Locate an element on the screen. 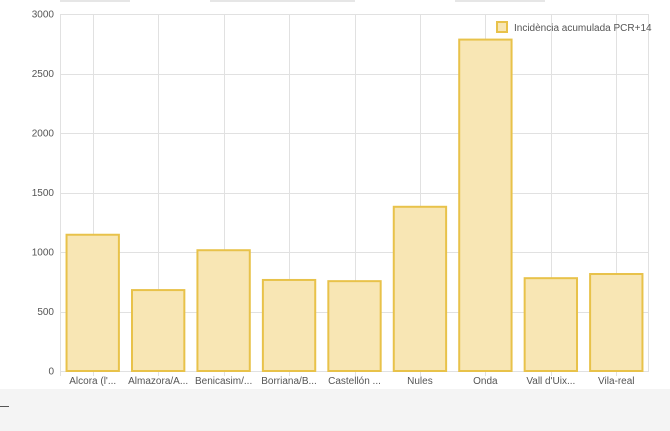 The width and height of the screenshot is (670, 431). x-tick-label: Onda is located at coordinates (485, 381).